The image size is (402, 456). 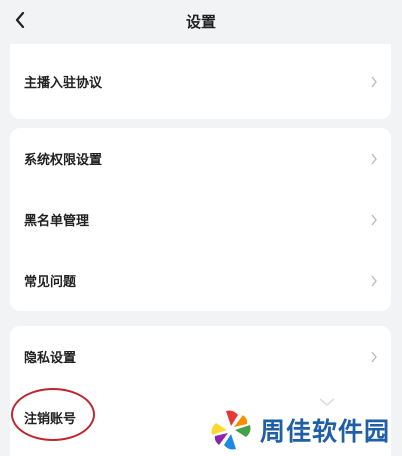 I want to click on app-header: 设置, so click(x=201, y=21).